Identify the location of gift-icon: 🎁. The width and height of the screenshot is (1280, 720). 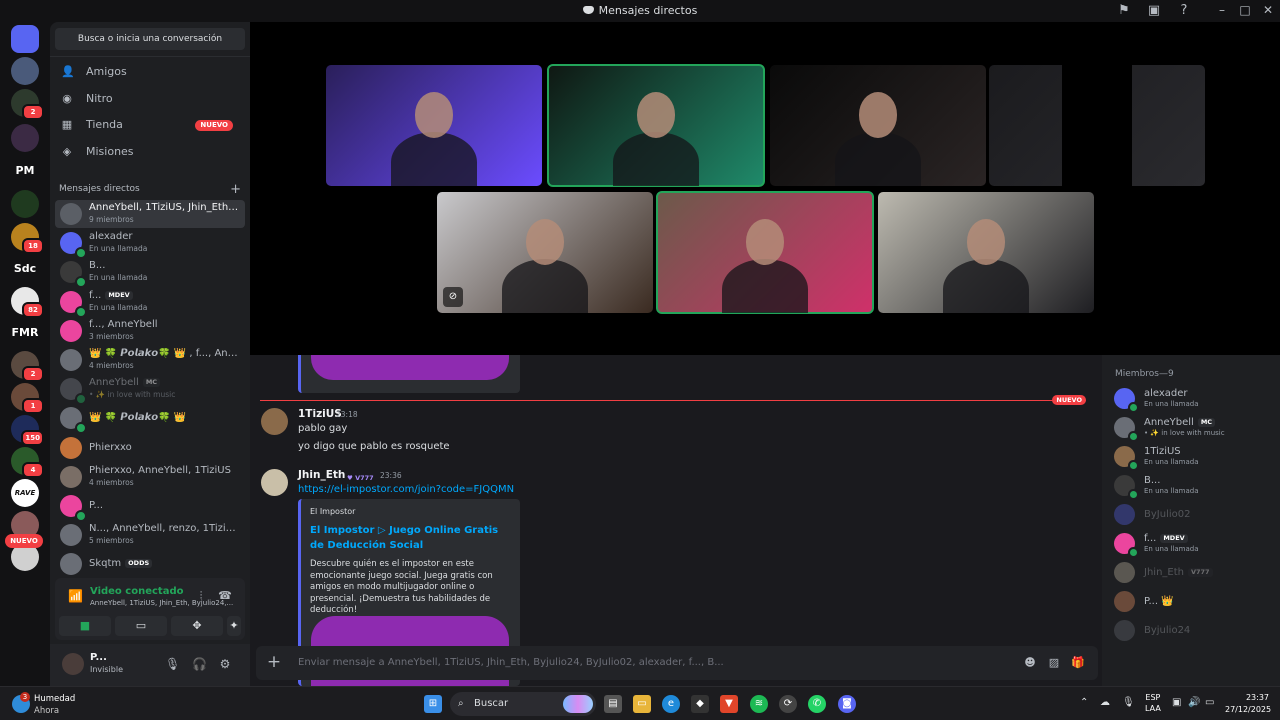
(1078, 663).